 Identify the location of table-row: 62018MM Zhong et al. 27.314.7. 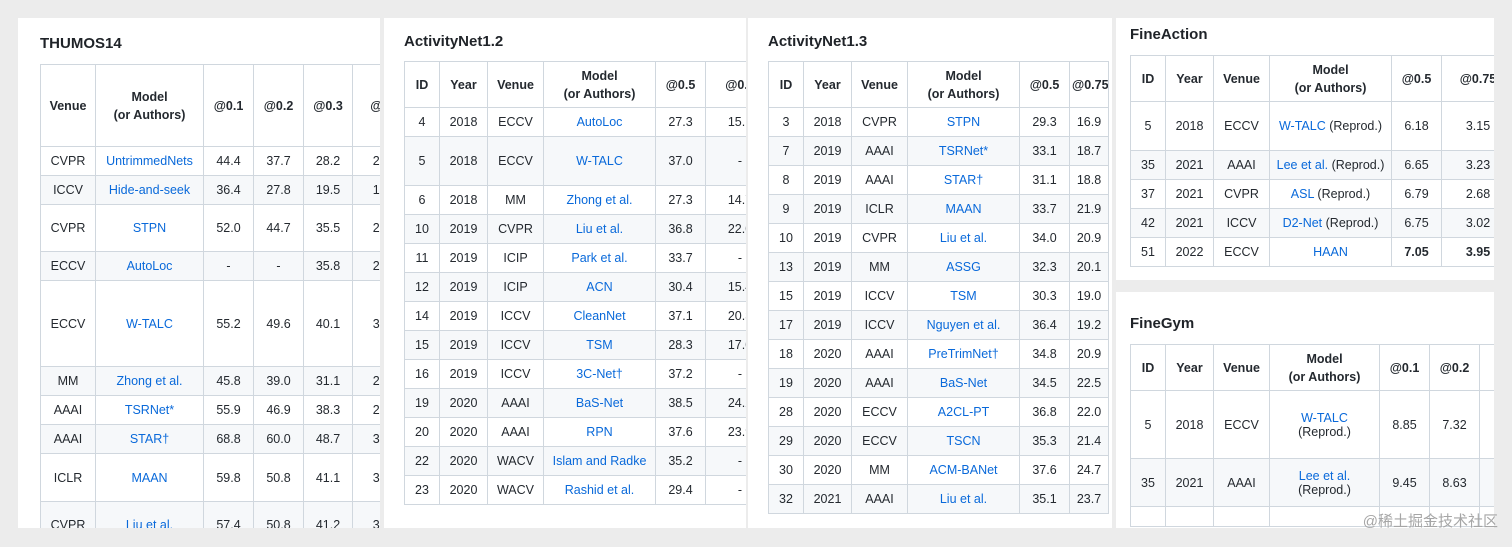
(575, 200).